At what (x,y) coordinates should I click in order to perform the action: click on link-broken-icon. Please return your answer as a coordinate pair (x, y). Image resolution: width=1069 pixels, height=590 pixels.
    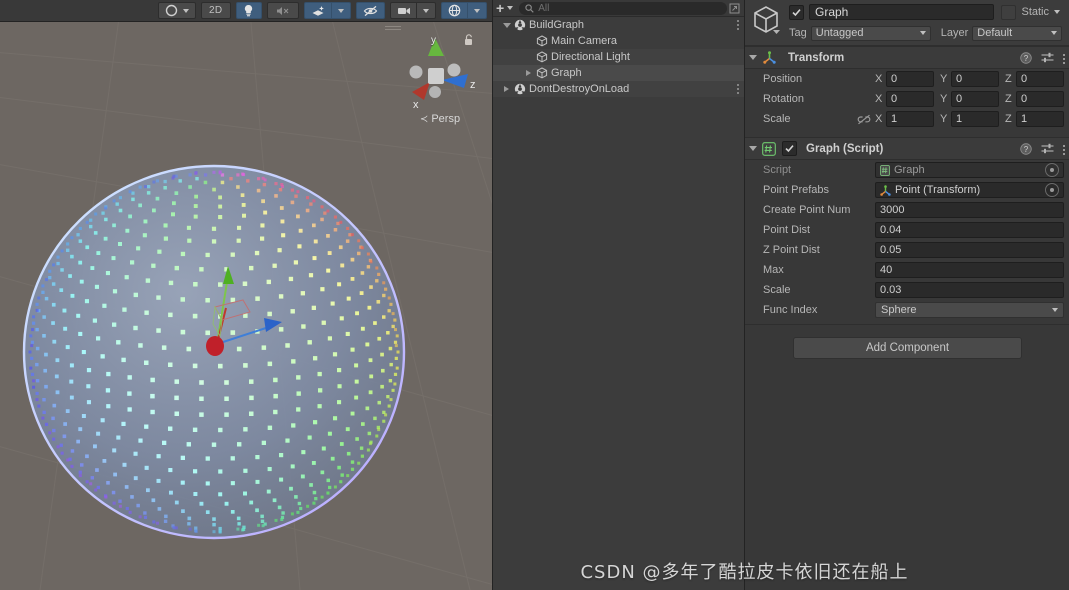
    Looking at the image, I should click on (864, 119).